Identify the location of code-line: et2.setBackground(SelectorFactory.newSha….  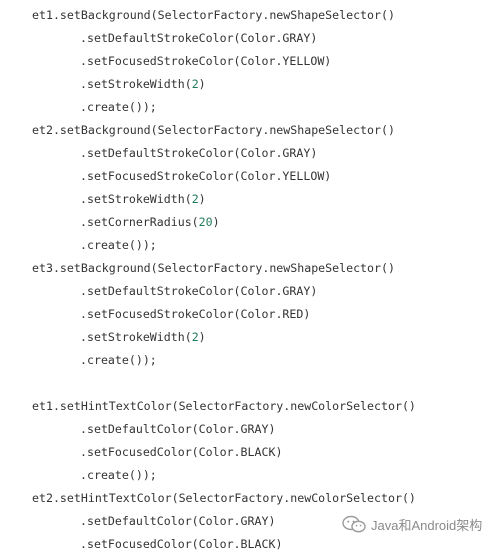
(244, 130).